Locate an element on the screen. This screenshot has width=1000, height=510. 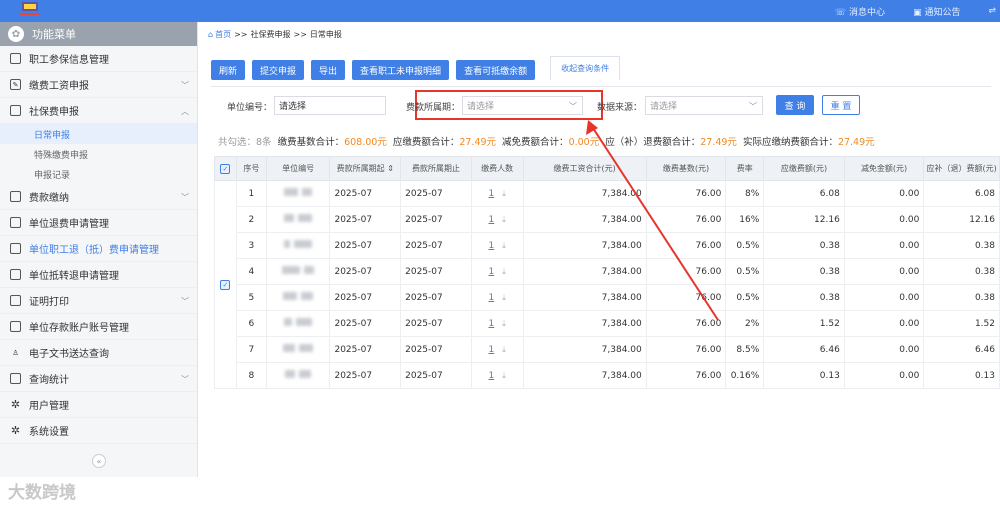
collapse-query-tab: 收起查询条件 is located at coordinates (585, 68).